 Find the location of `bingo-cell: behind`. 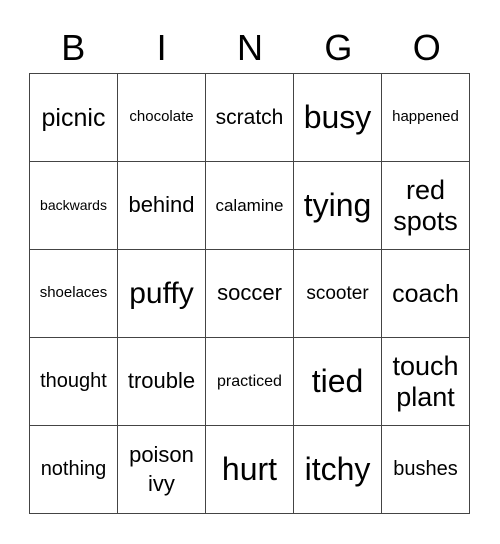

bingo-cell: behind is located at coordinates (162, 206).